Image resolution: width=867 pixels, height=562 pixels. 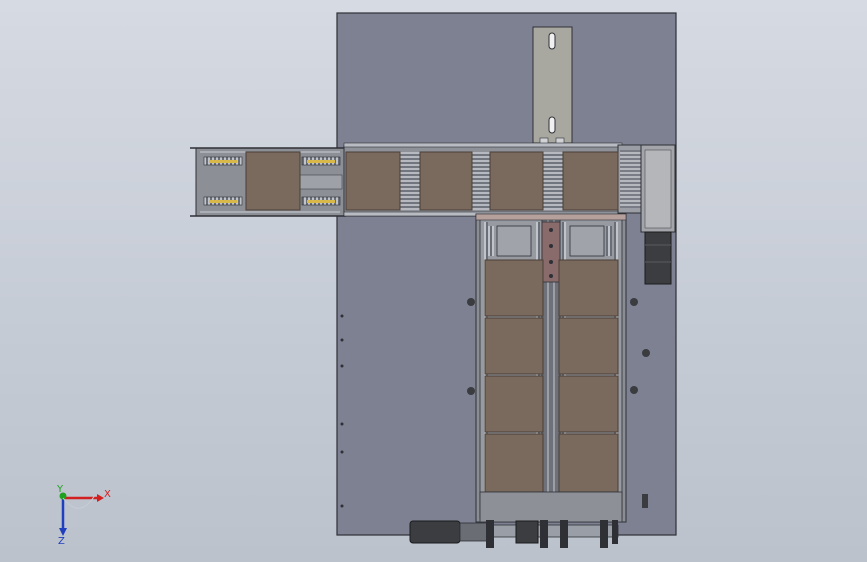 What do you see at coordinates (107, 494) in the screenshot?
I see `x-axis-label: X` at bounding box center [107, 494].